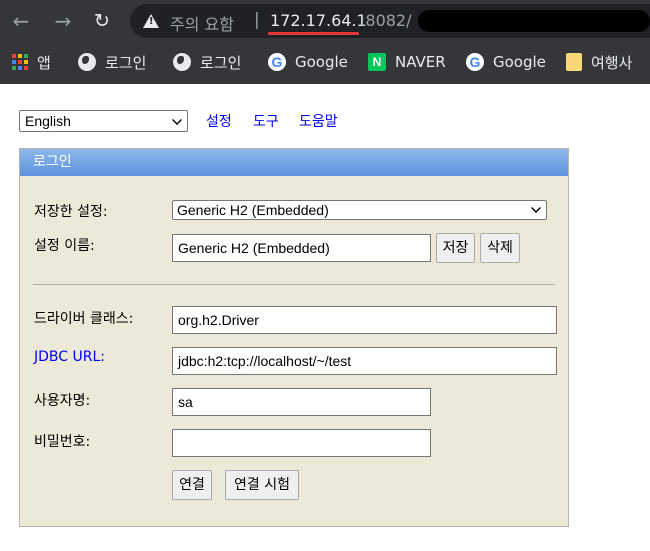 Image resolution: width=650 pixels, height=551 pixels. I want to click on help-link: 도움말, so click(318, 121).